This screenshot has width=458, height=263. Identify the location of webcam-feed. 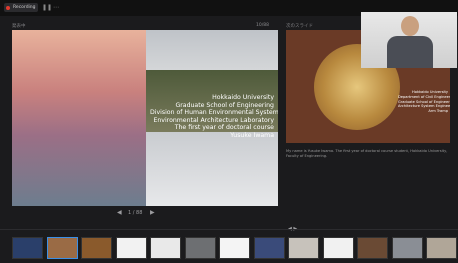
(409, 40).